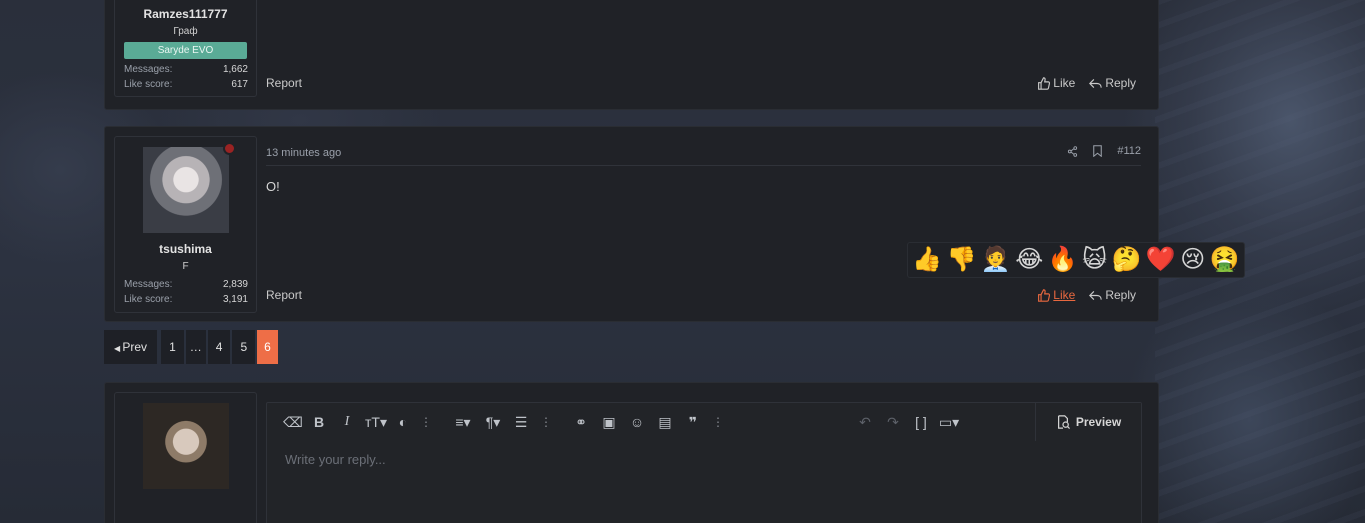  Describe the element at coordinates (185, 14) in the screenshot. I see `username: Ramzes111777` at that location.